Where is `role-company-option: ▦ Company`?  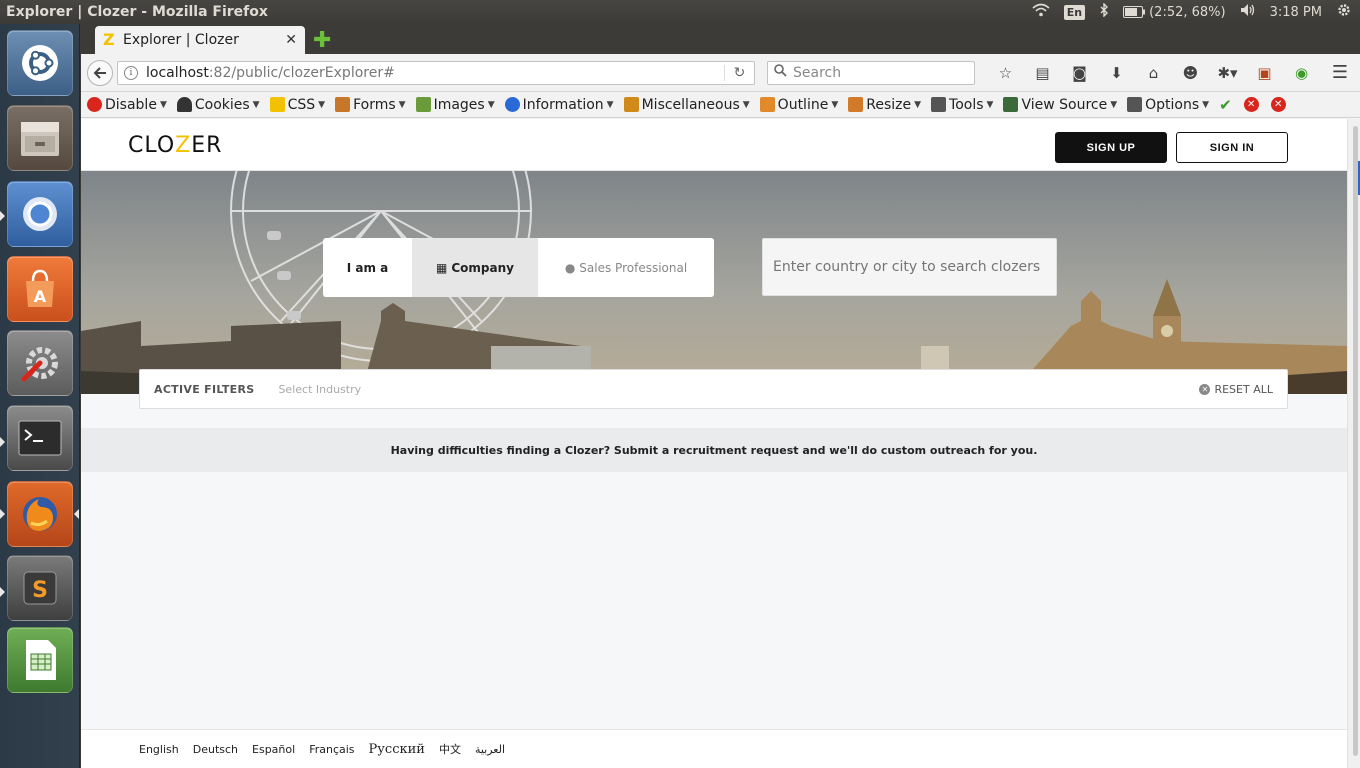 role-company-option: ▦ Company is located at coordinates (475, 267).